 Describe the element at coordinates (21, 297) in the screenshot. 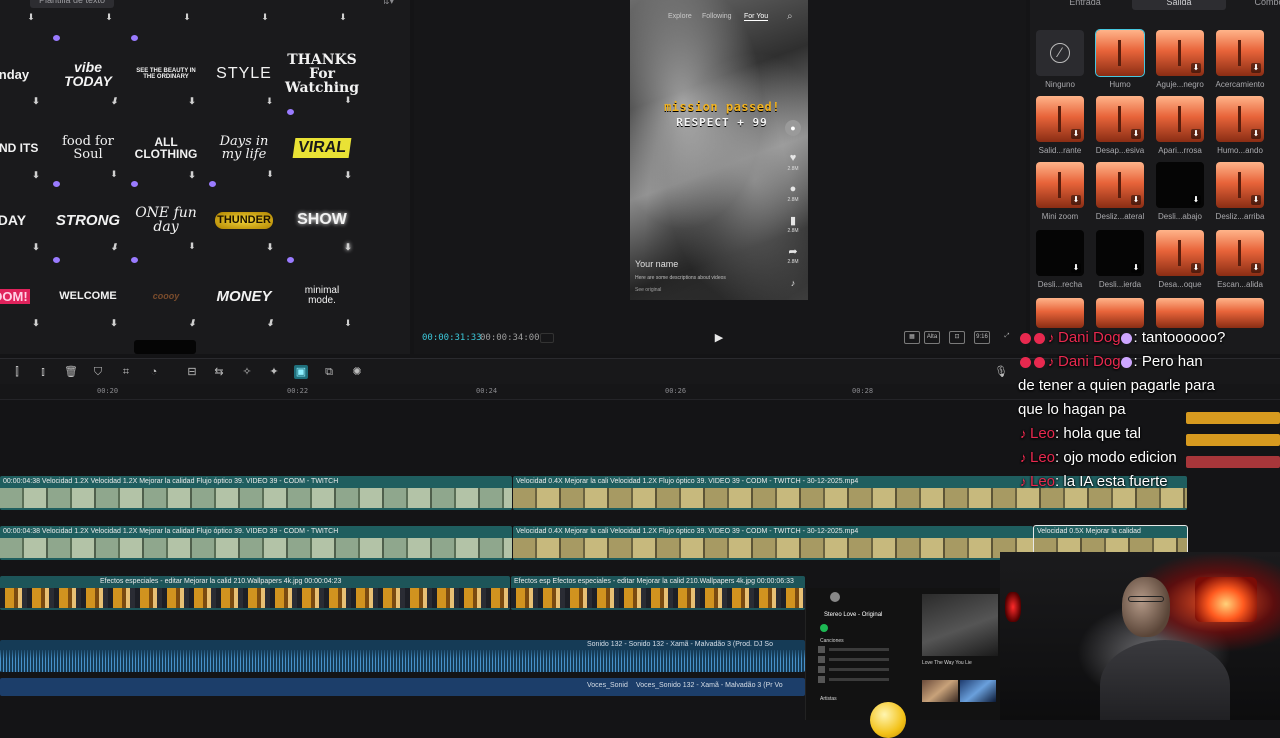

I see `template-item: OOM!⬇` at that location.